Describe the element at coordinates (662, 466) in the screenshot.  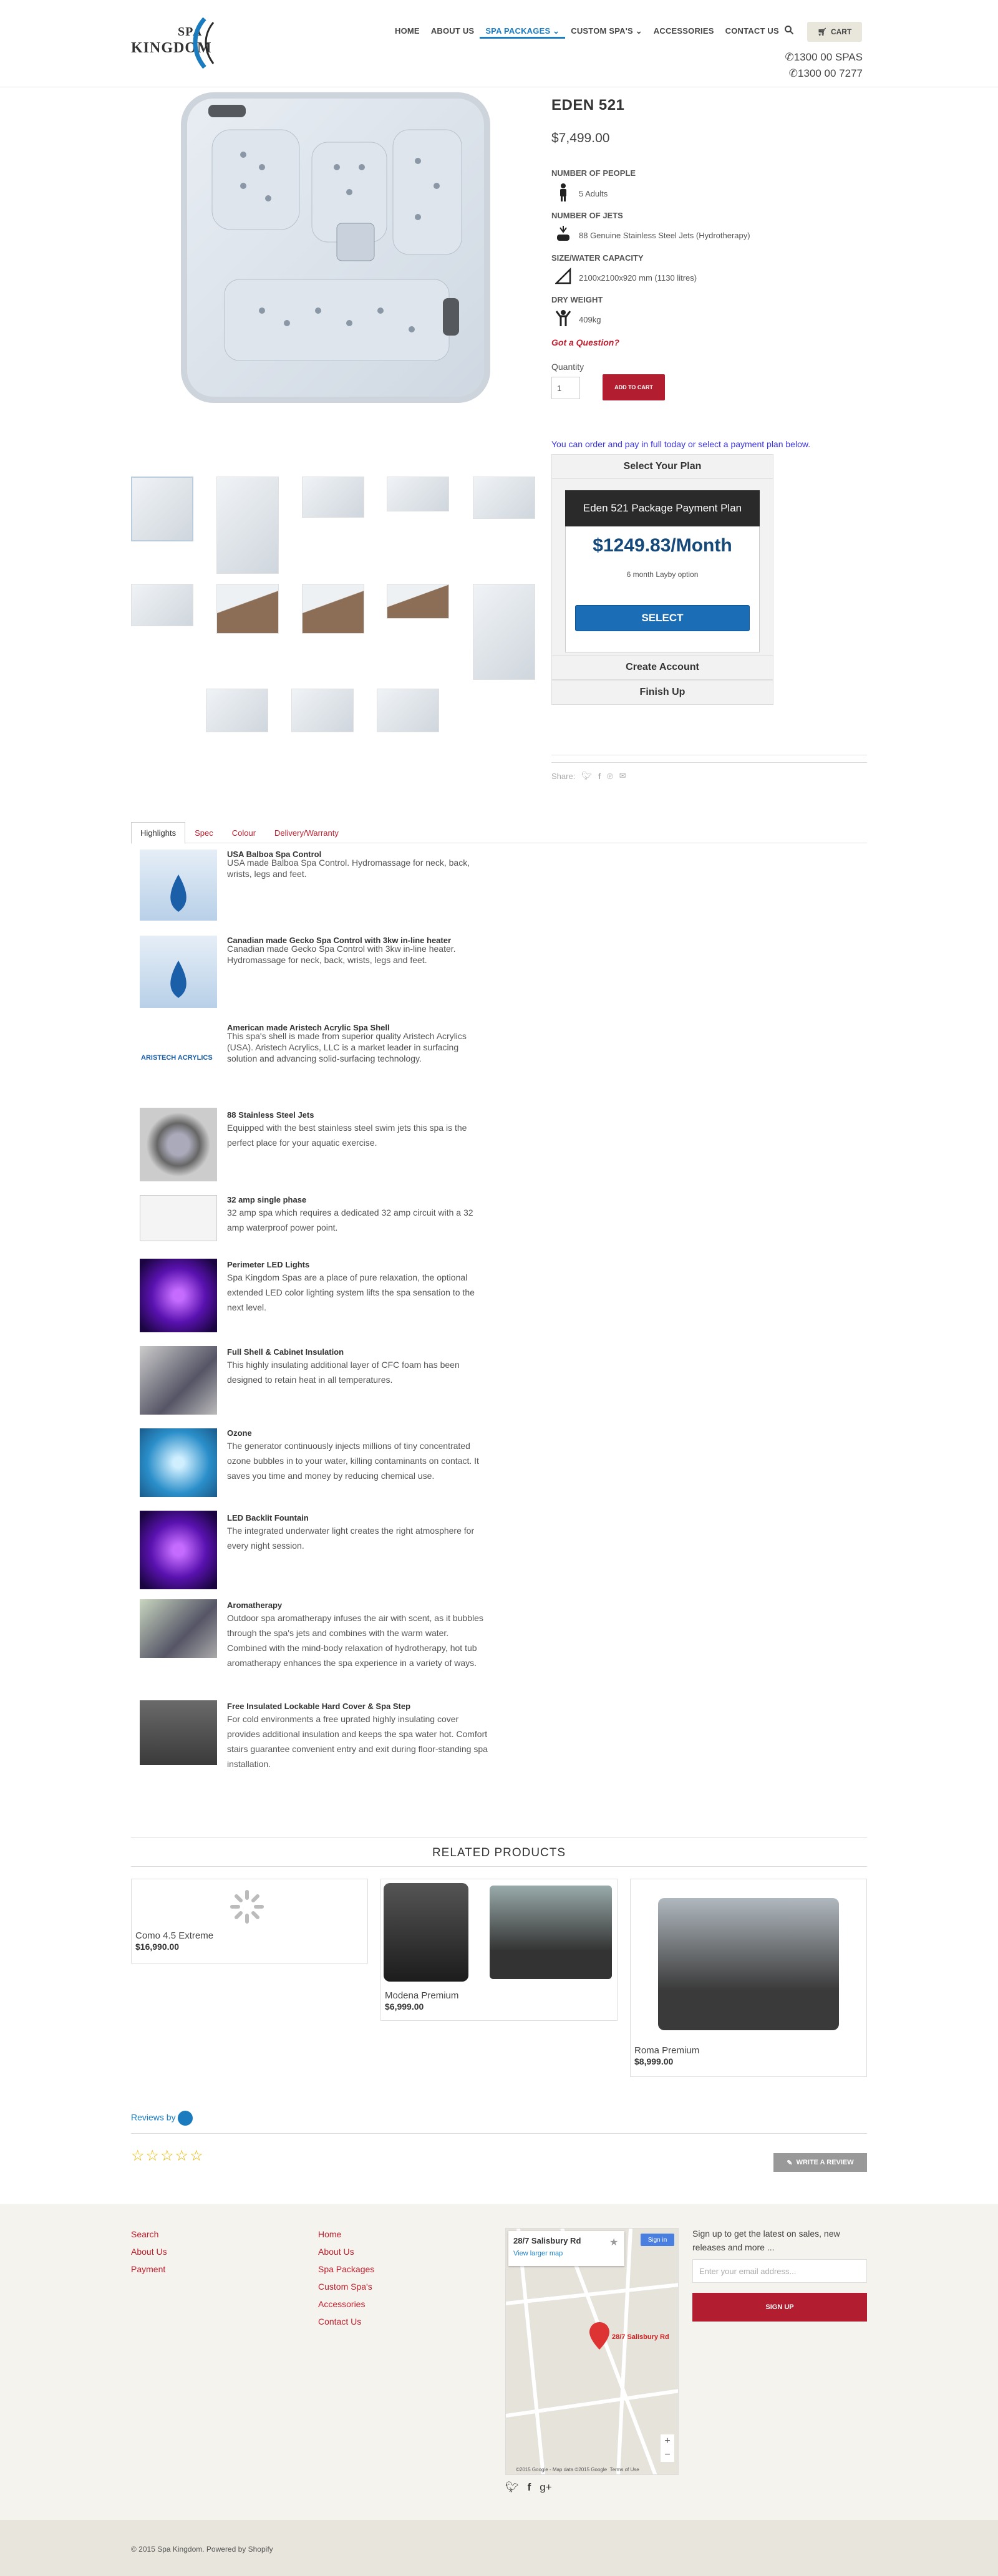
I see `select-your-plan-header: Select Your Plan` at that location.